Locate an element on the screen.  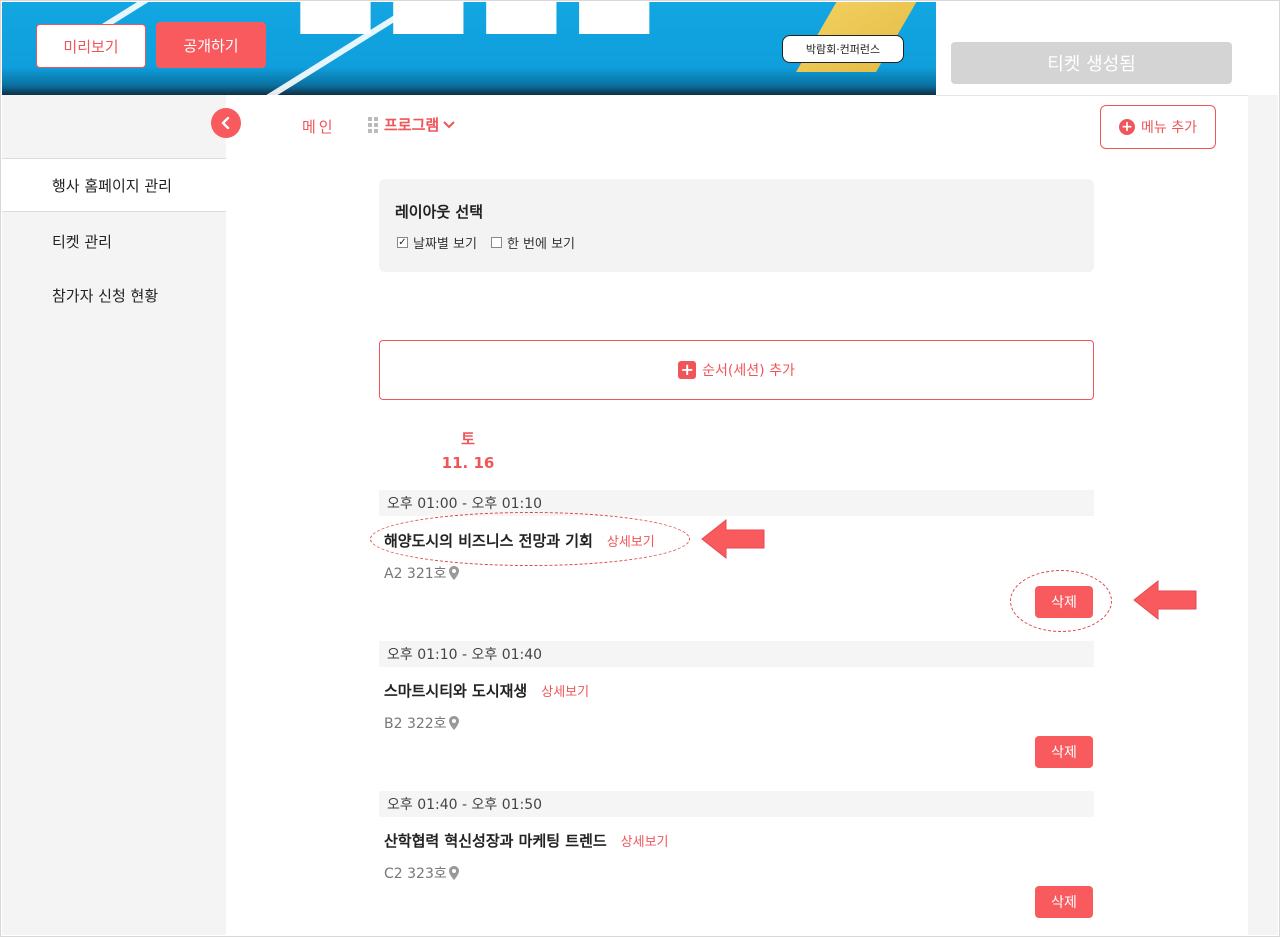
highlight-ellipse-delete is located at coordinates (1061, 601).